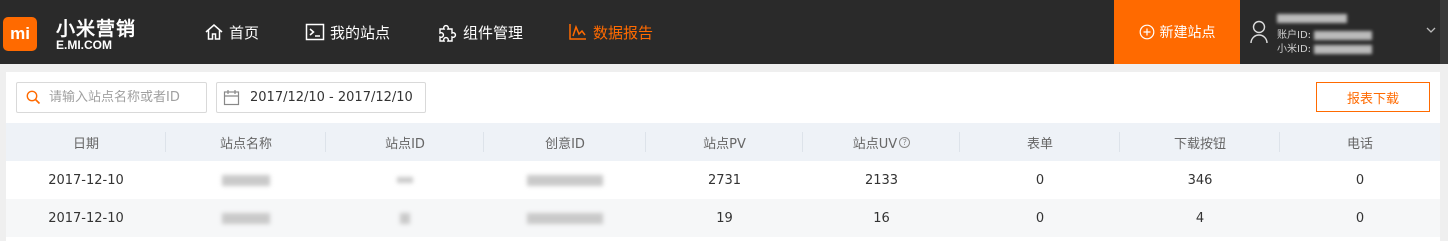  Describe the element at coordinates (315, 32) in the screenshot. I see `terminal-icon` at that location.